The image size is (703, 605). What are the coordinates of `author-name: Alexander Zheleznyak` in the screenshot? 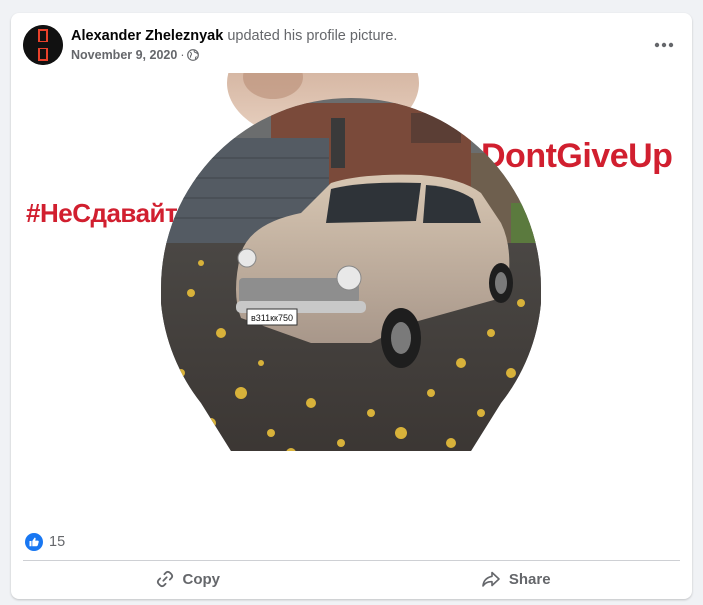 It's located at (147, 36).